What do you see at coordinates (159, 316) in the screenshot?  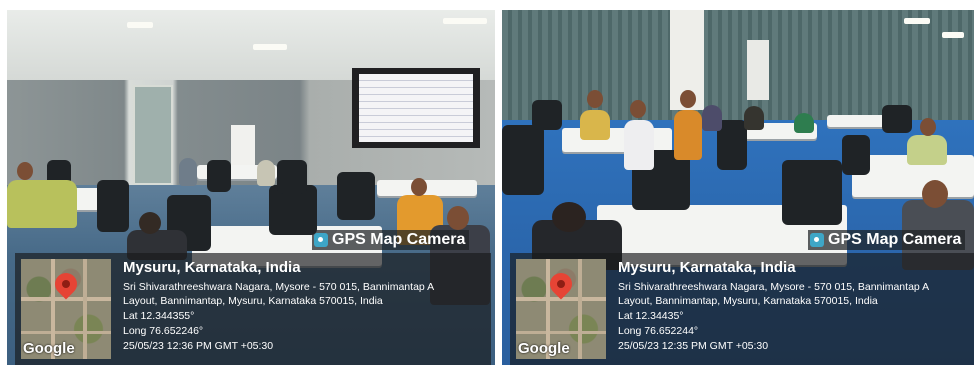 I see `latitude: Lat 12.344355°` at bounding box center [159, 316].